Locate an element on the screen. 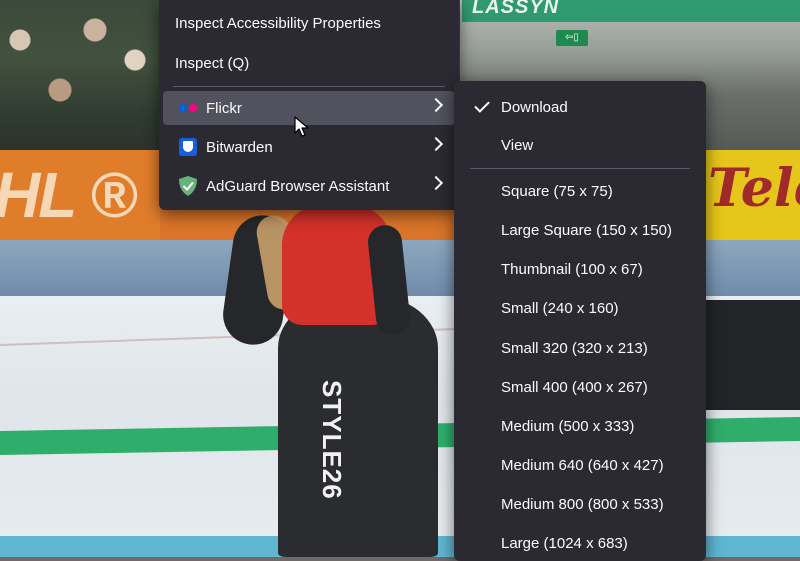  submenu-item-size: Large (1024 x 683) is located at coordinates (580, 543).